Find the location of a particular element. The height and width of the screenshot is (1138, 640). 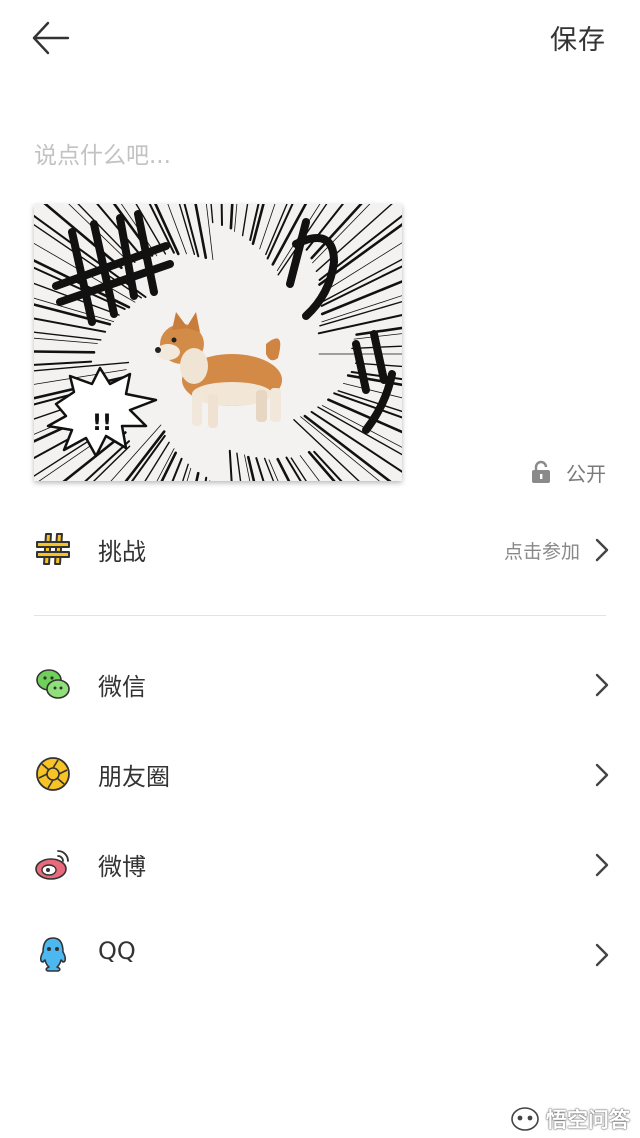

challenge-label: 挑战 is located at coordinates (122, 552).